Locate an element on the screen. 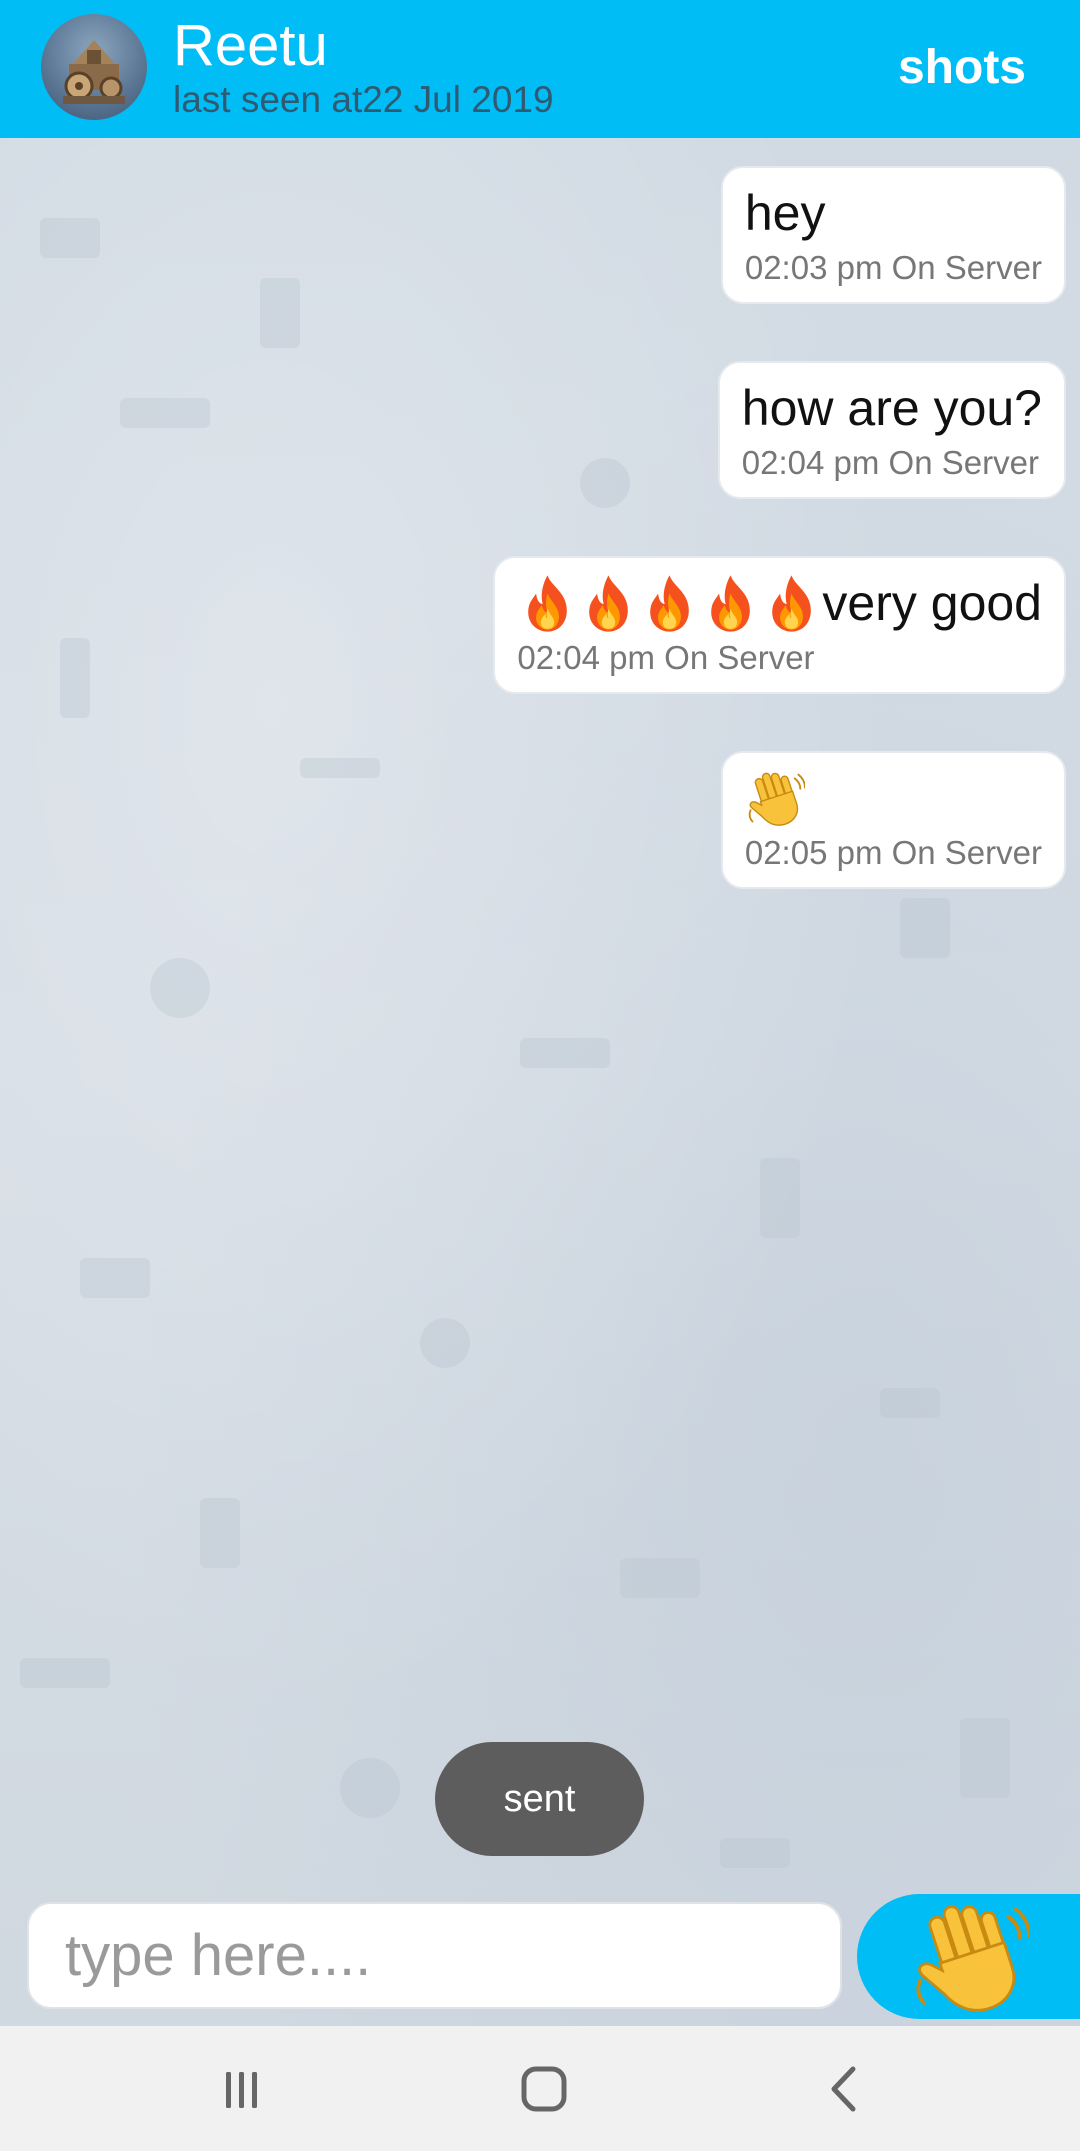 The height and width of the screenshot is (2151, 1080). message-bubble: 02:05 pm On Server is located at coordinates (893, 820).